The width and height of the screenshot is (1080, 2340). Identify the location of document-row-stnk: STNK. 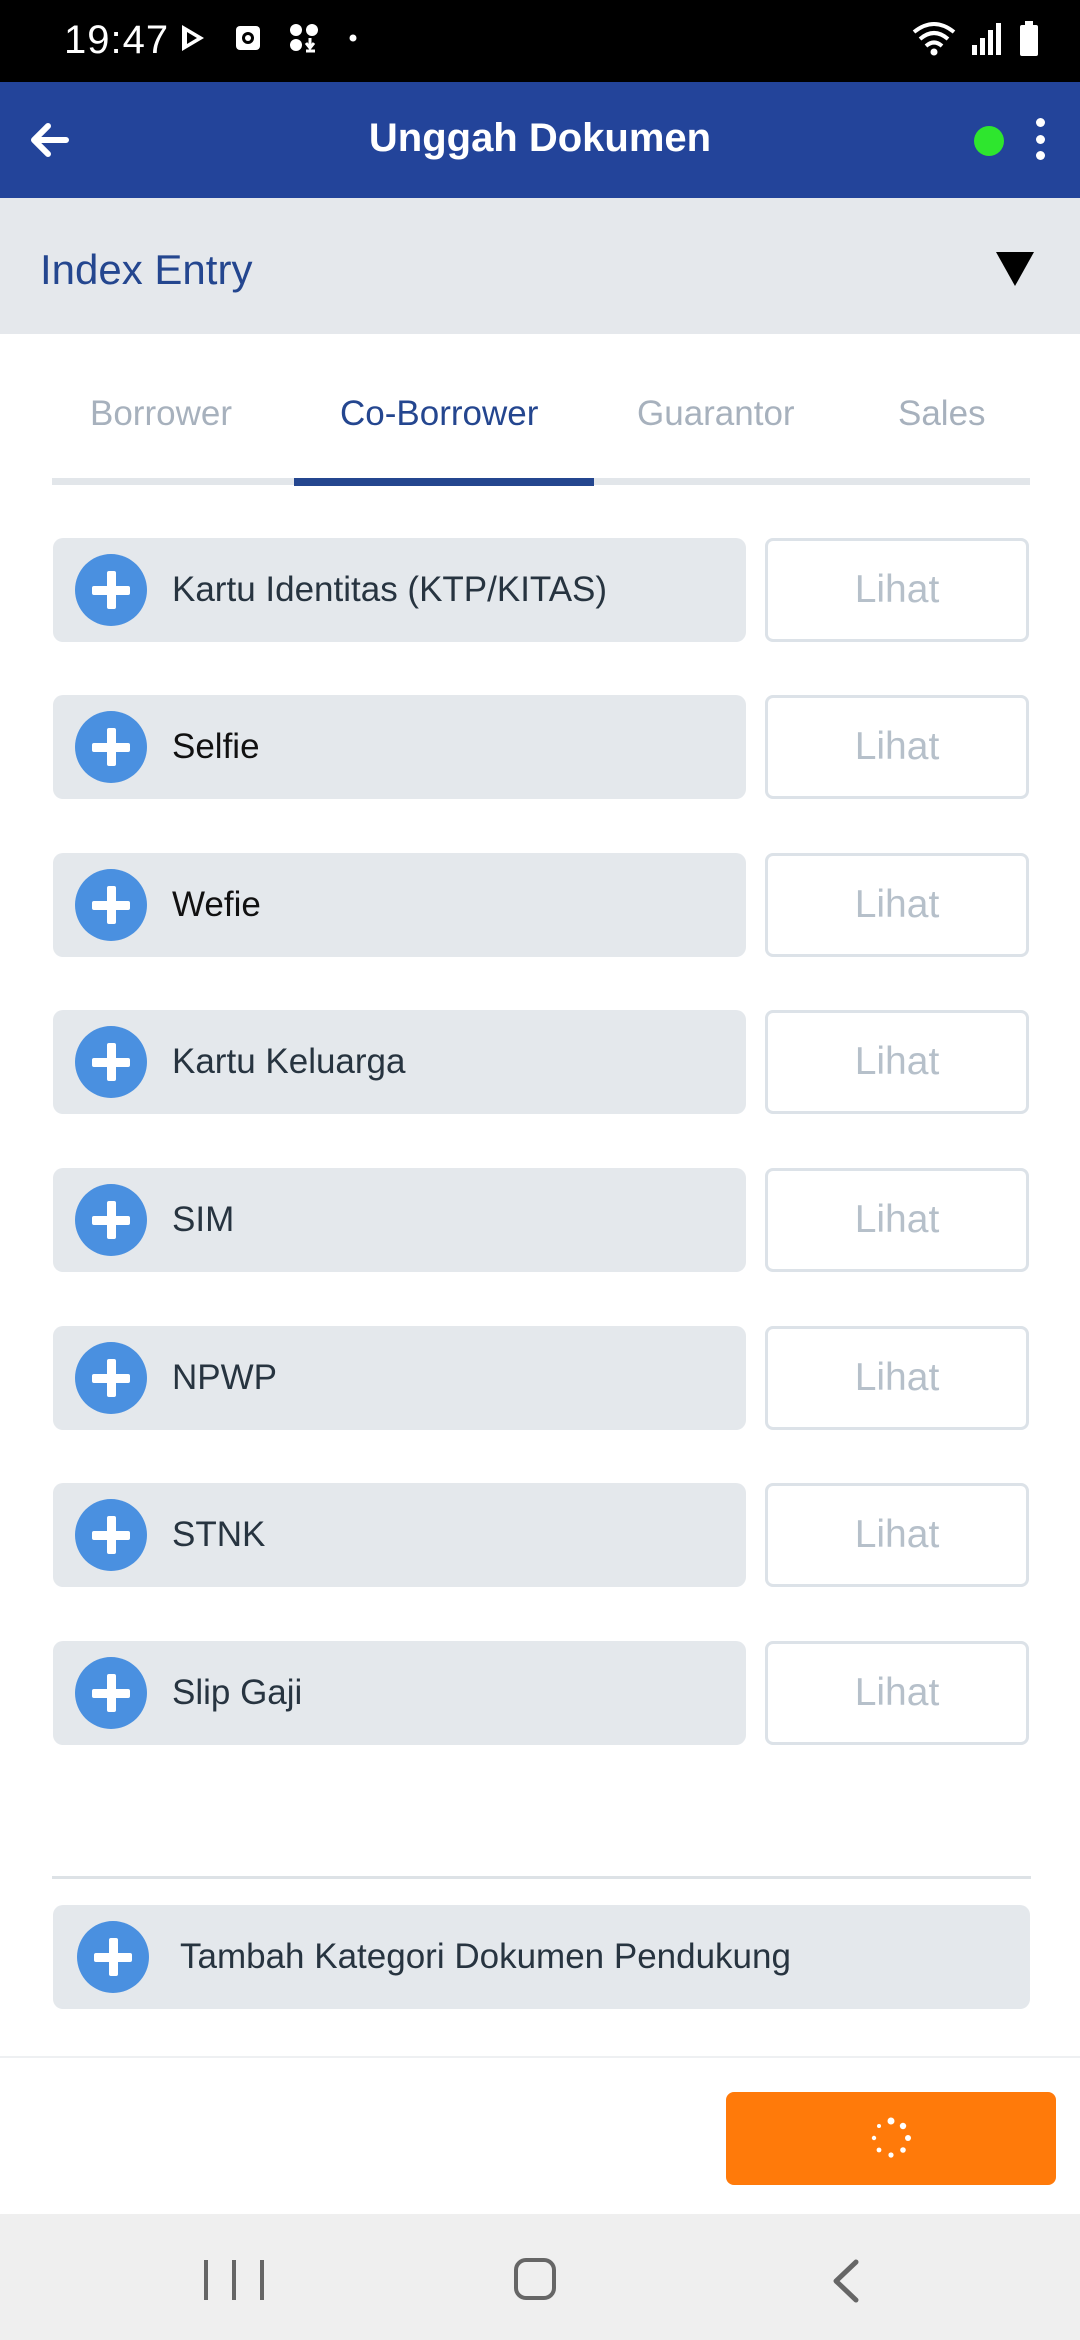
(399, 1535).